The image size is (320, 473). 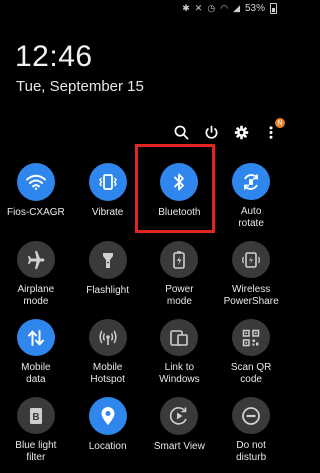 I want to click on tile-location: Location, so click(x=108, y=429).